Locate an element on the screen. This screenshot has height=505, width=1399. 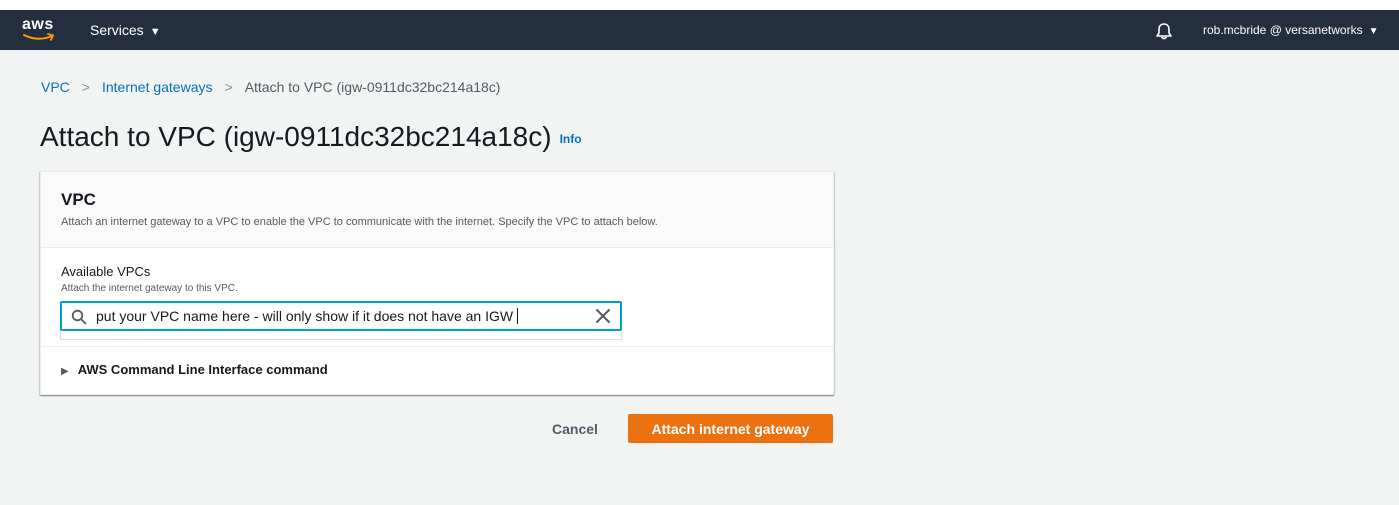
page-title: Attach to VPC (igw-0911dc32bc214a18c) is located at coordinates (296, 136).